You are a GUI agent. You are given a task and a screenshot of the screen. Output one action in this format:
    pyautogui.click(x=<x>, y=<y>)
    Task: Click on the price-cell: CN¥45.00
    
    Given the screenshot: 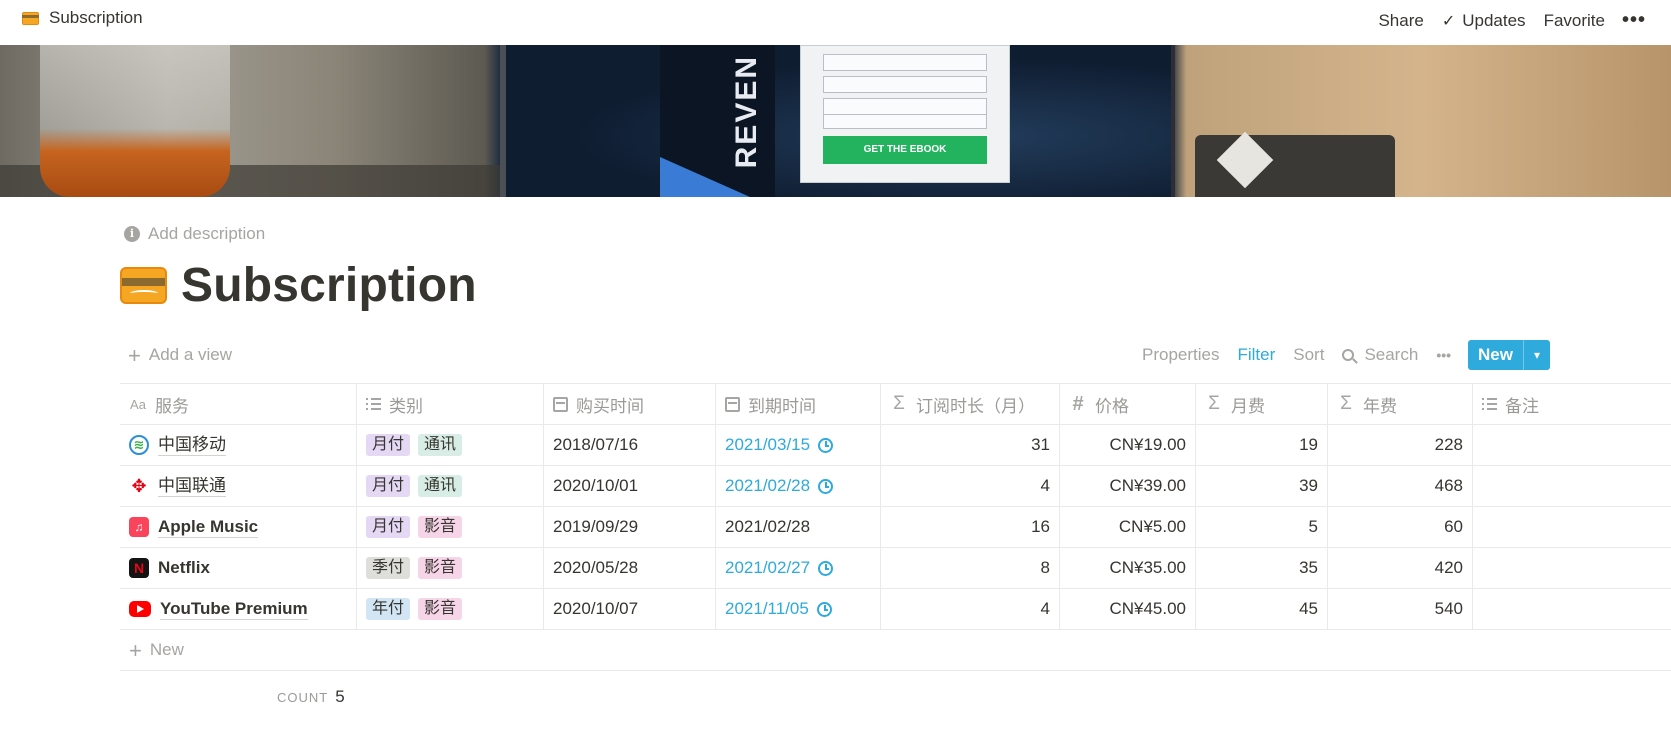 What is the action you would take?
    pyautogui.click(x=1128, y=609)
    